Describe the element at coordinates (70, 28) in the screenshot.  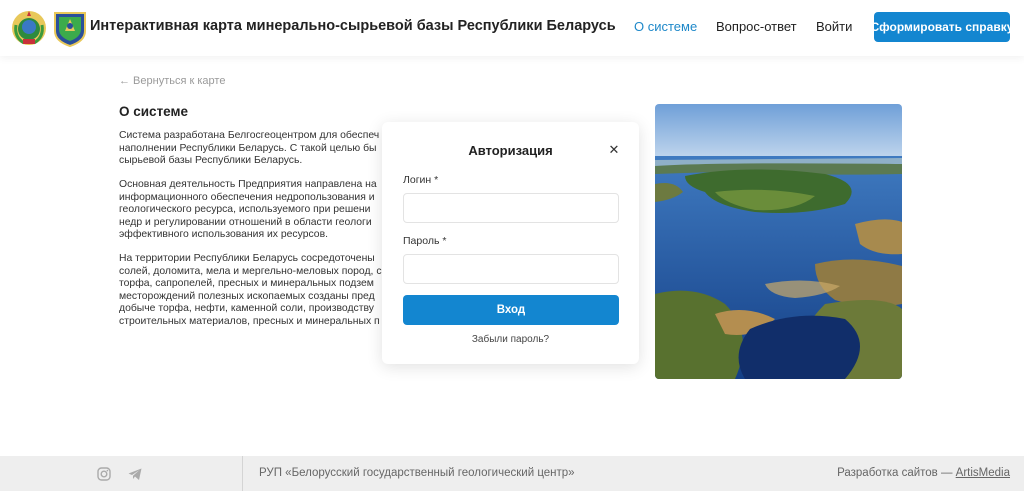
I see `geological-center-emblem-icon` at that location.